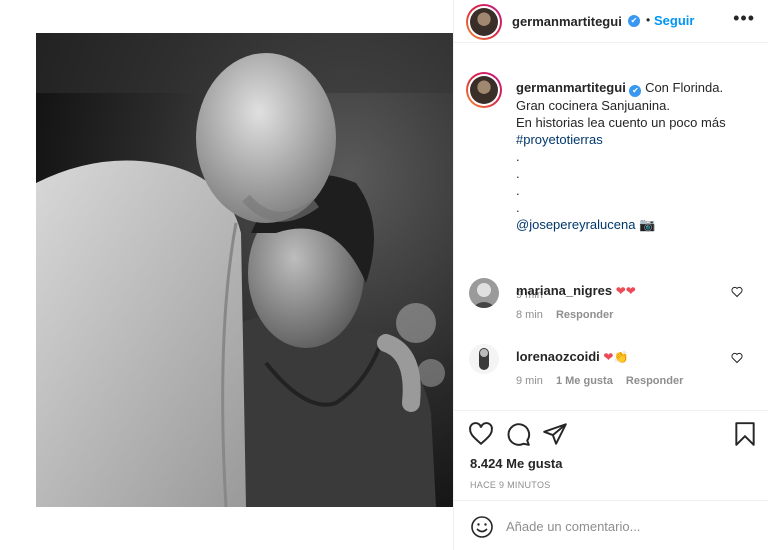  I want to click on header-username: germanmartitegui, so click(567, 21).